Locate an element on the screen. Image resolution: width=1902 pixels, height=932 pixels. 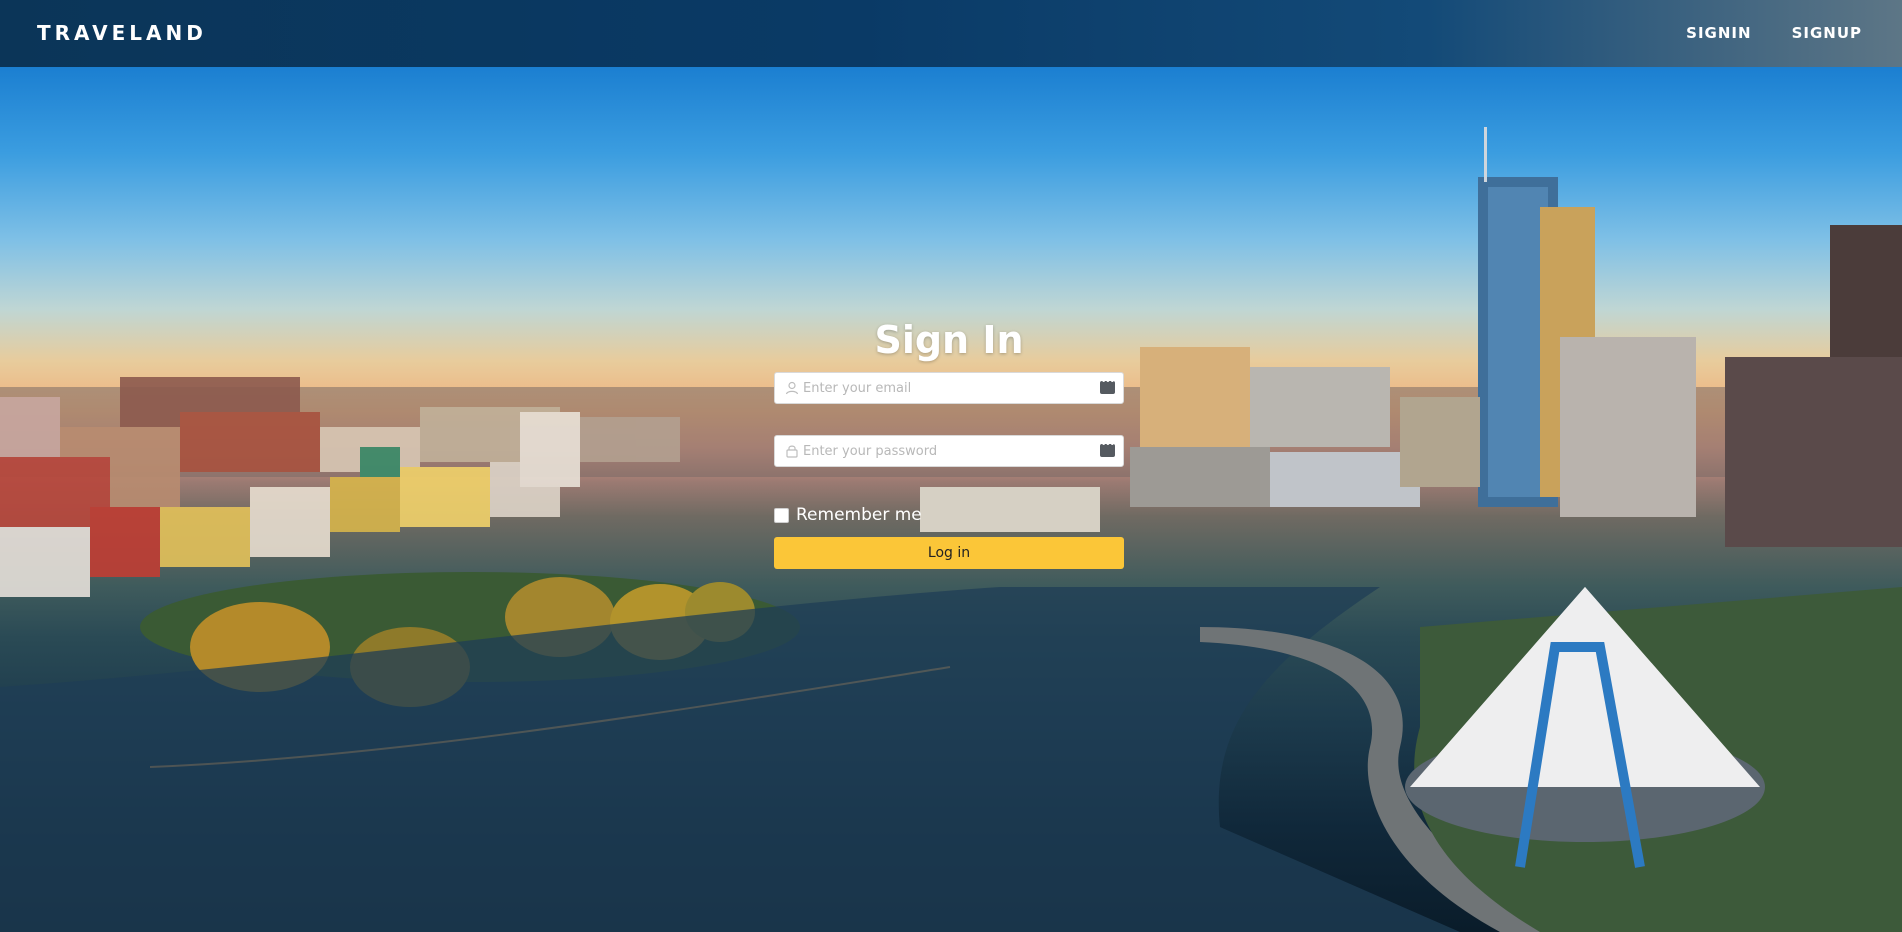
lock-icon is located at coordinates (792, 451).